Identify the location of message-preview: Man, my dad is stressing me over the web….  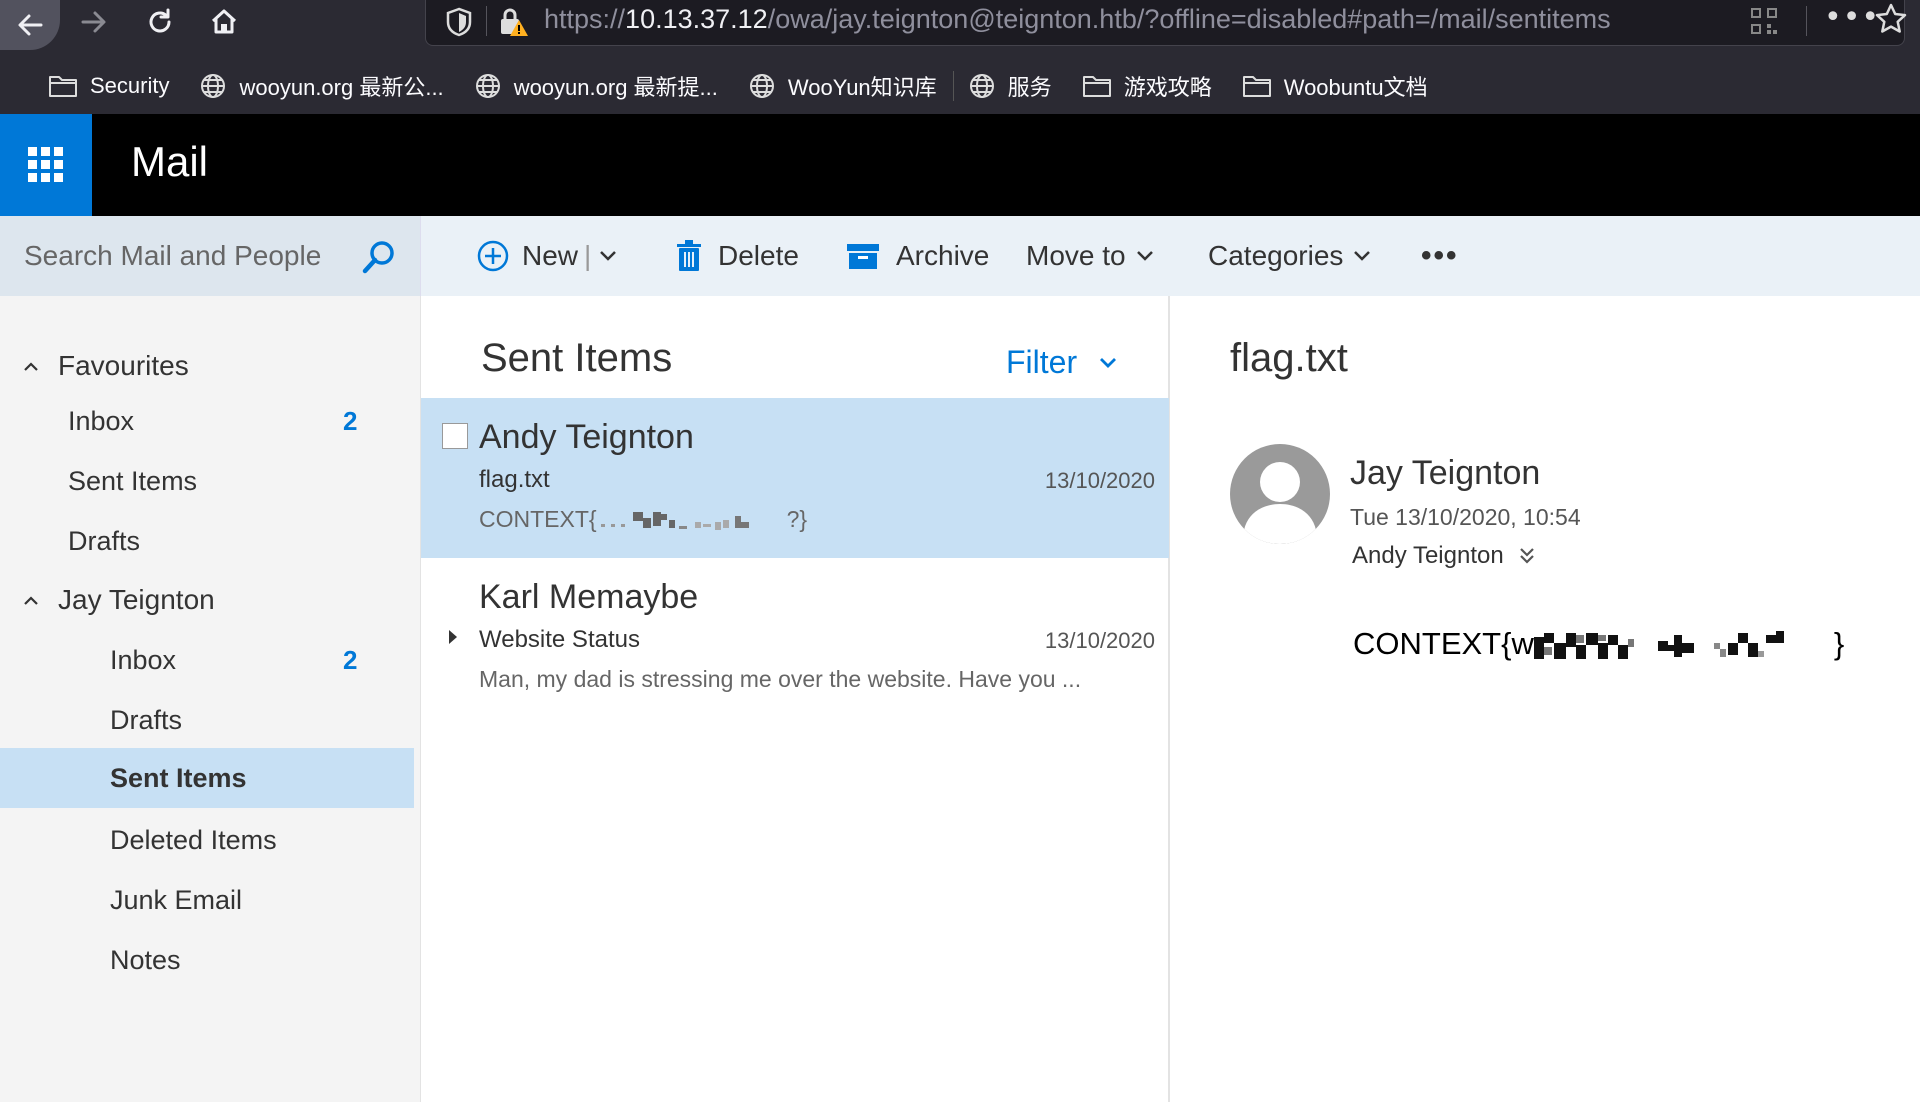
(780, 679).